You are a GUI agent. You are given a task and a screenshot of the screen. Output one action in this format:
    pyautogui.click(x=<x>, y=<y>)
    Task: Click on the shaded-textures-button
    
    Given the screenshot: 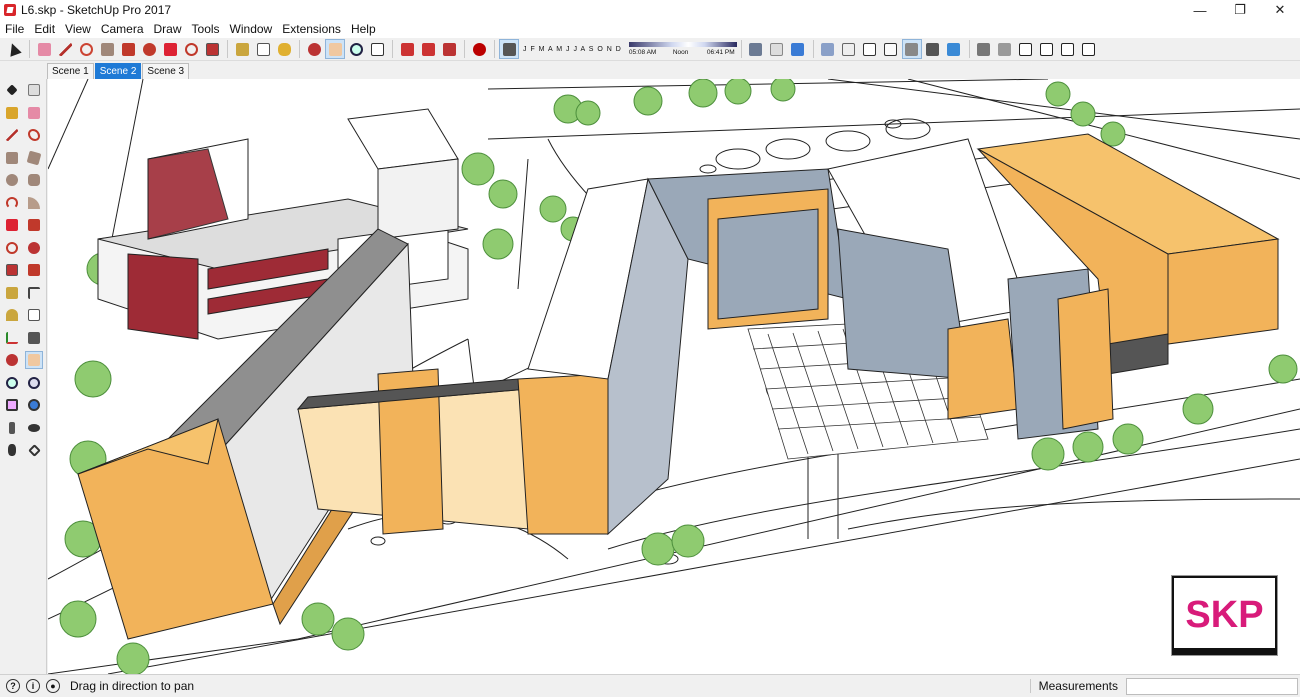 What is the action you would take?
    pyautogui.click(x=933, y=49)
    